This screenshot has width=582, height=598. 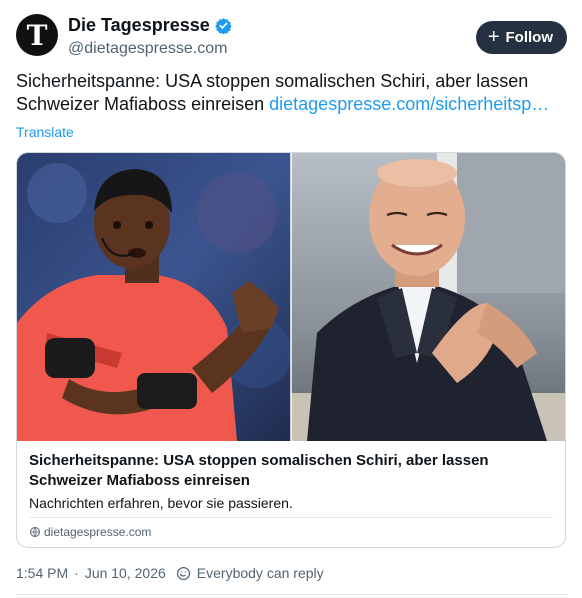 What do you see at coordinates (493, 36) in the screenshot?
I see `plus-icon: +` at bounding box center [493, 36].